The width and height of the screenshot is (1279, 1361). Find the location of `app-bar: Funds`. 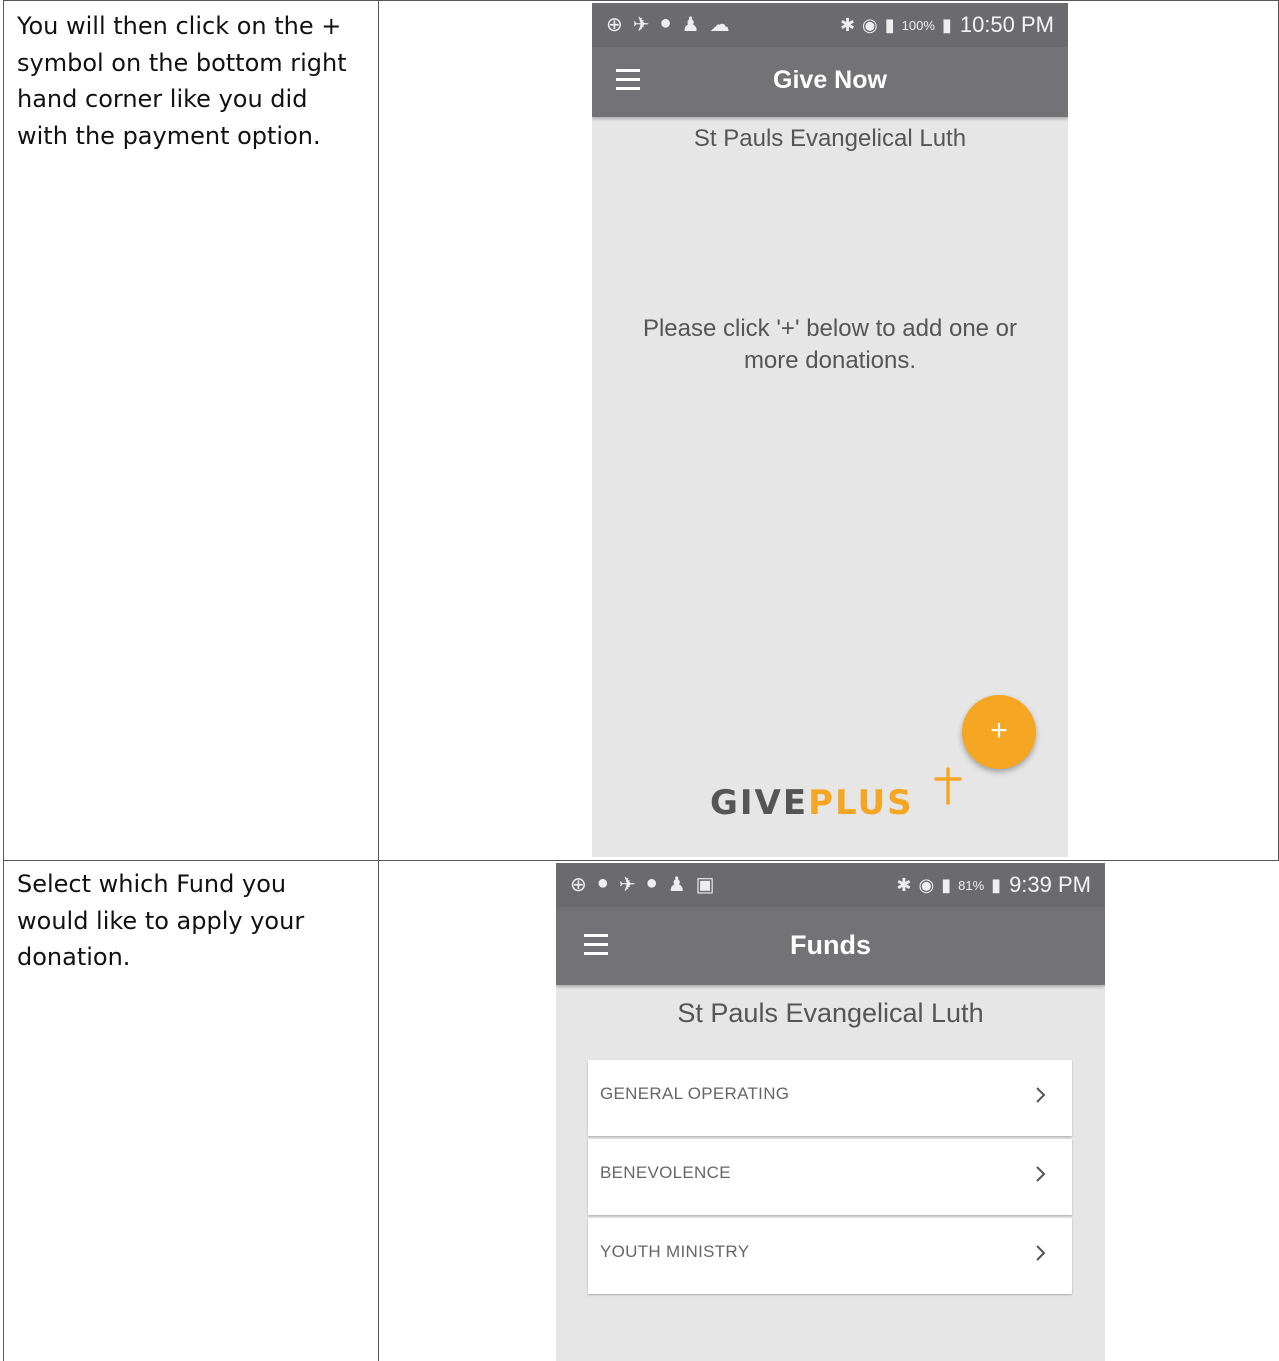

app-bar: Funds is located at coordinates (830, 946).